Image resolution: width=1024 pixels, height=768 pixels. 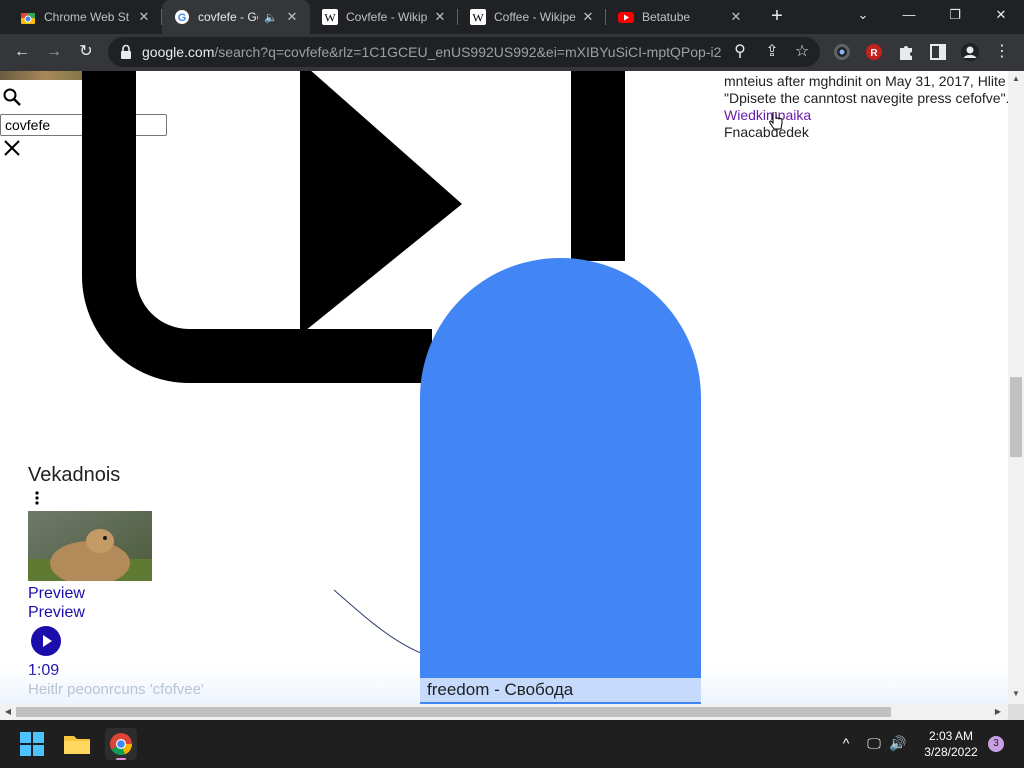 I want to click on side-panel-icon, so click(x=938, y=52).